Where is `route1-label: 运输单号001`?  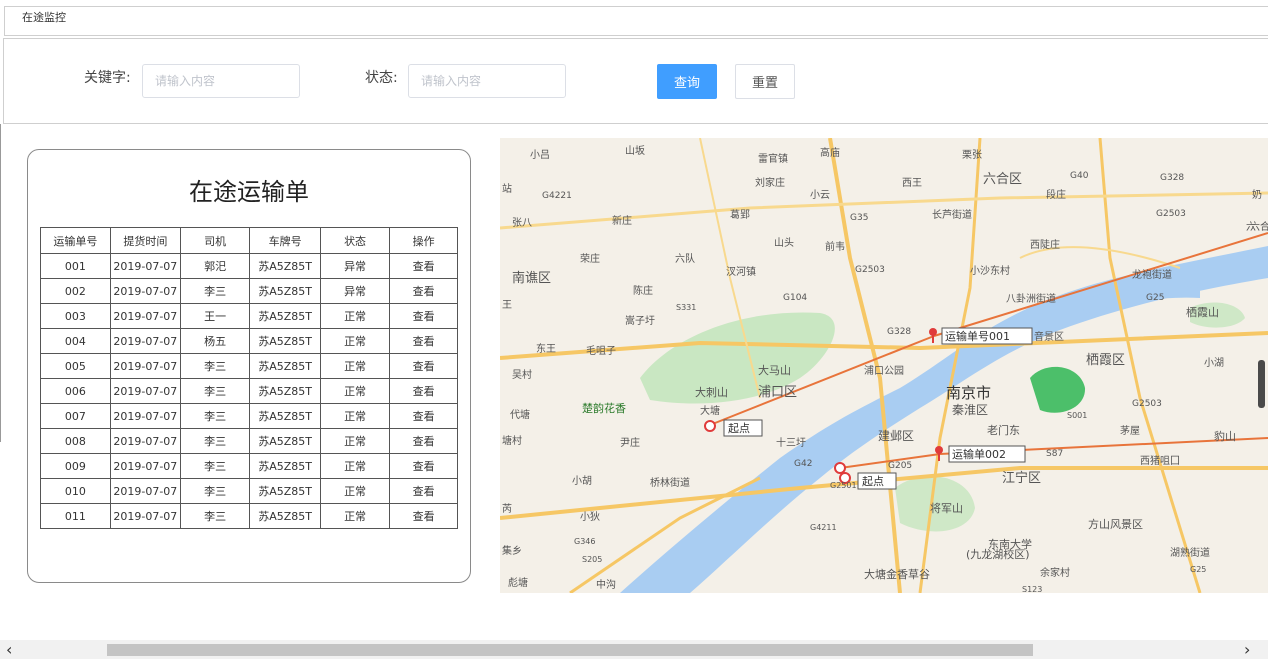 route1-label: 运输单号001 is located at coordinates (977, 336).